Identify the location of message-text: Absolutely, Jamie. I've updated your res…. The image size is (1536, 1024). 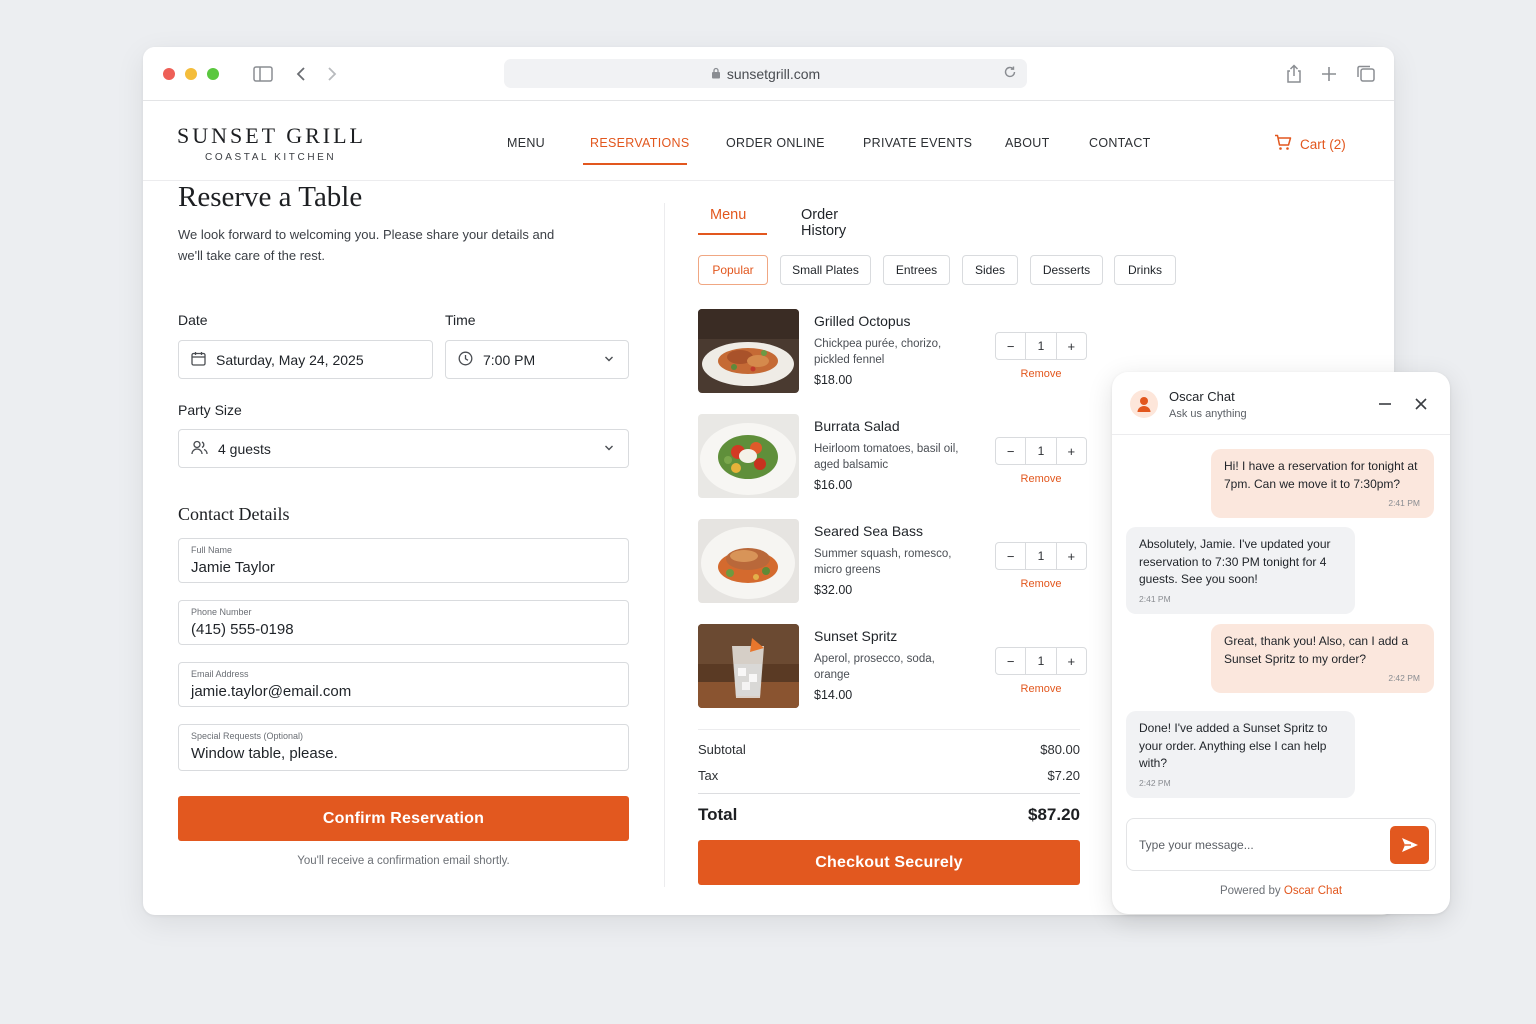
(1235, 561).